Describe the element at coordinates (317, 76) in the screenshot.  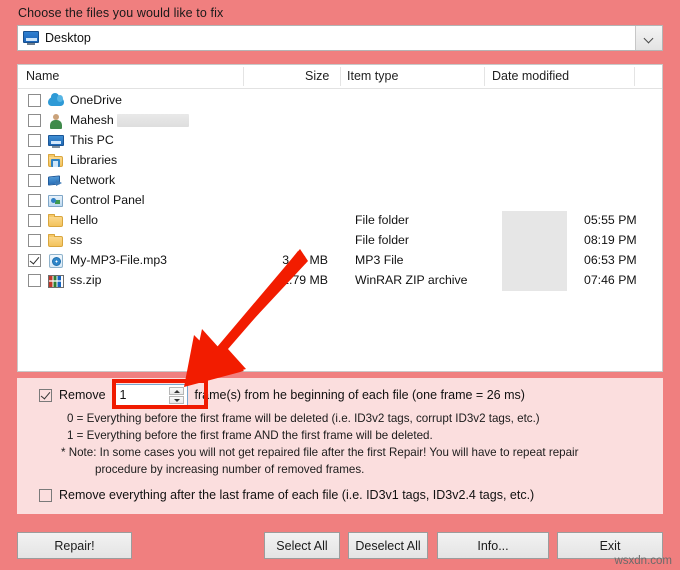
I see `column-header-size: Size` at that location.